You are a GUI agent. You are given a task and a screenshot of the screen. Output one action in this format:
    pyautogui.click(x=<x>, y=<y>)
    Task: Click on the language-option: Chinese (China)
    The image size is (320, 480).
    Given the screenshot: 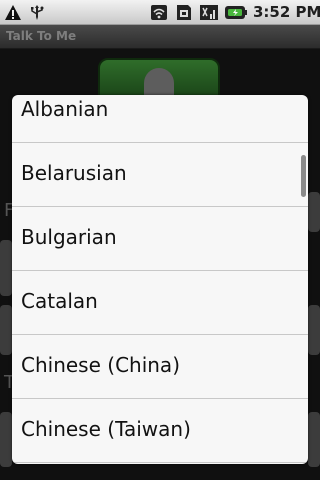 What is the action you would take?
    pyautogui.click(x=160, y=367)
    